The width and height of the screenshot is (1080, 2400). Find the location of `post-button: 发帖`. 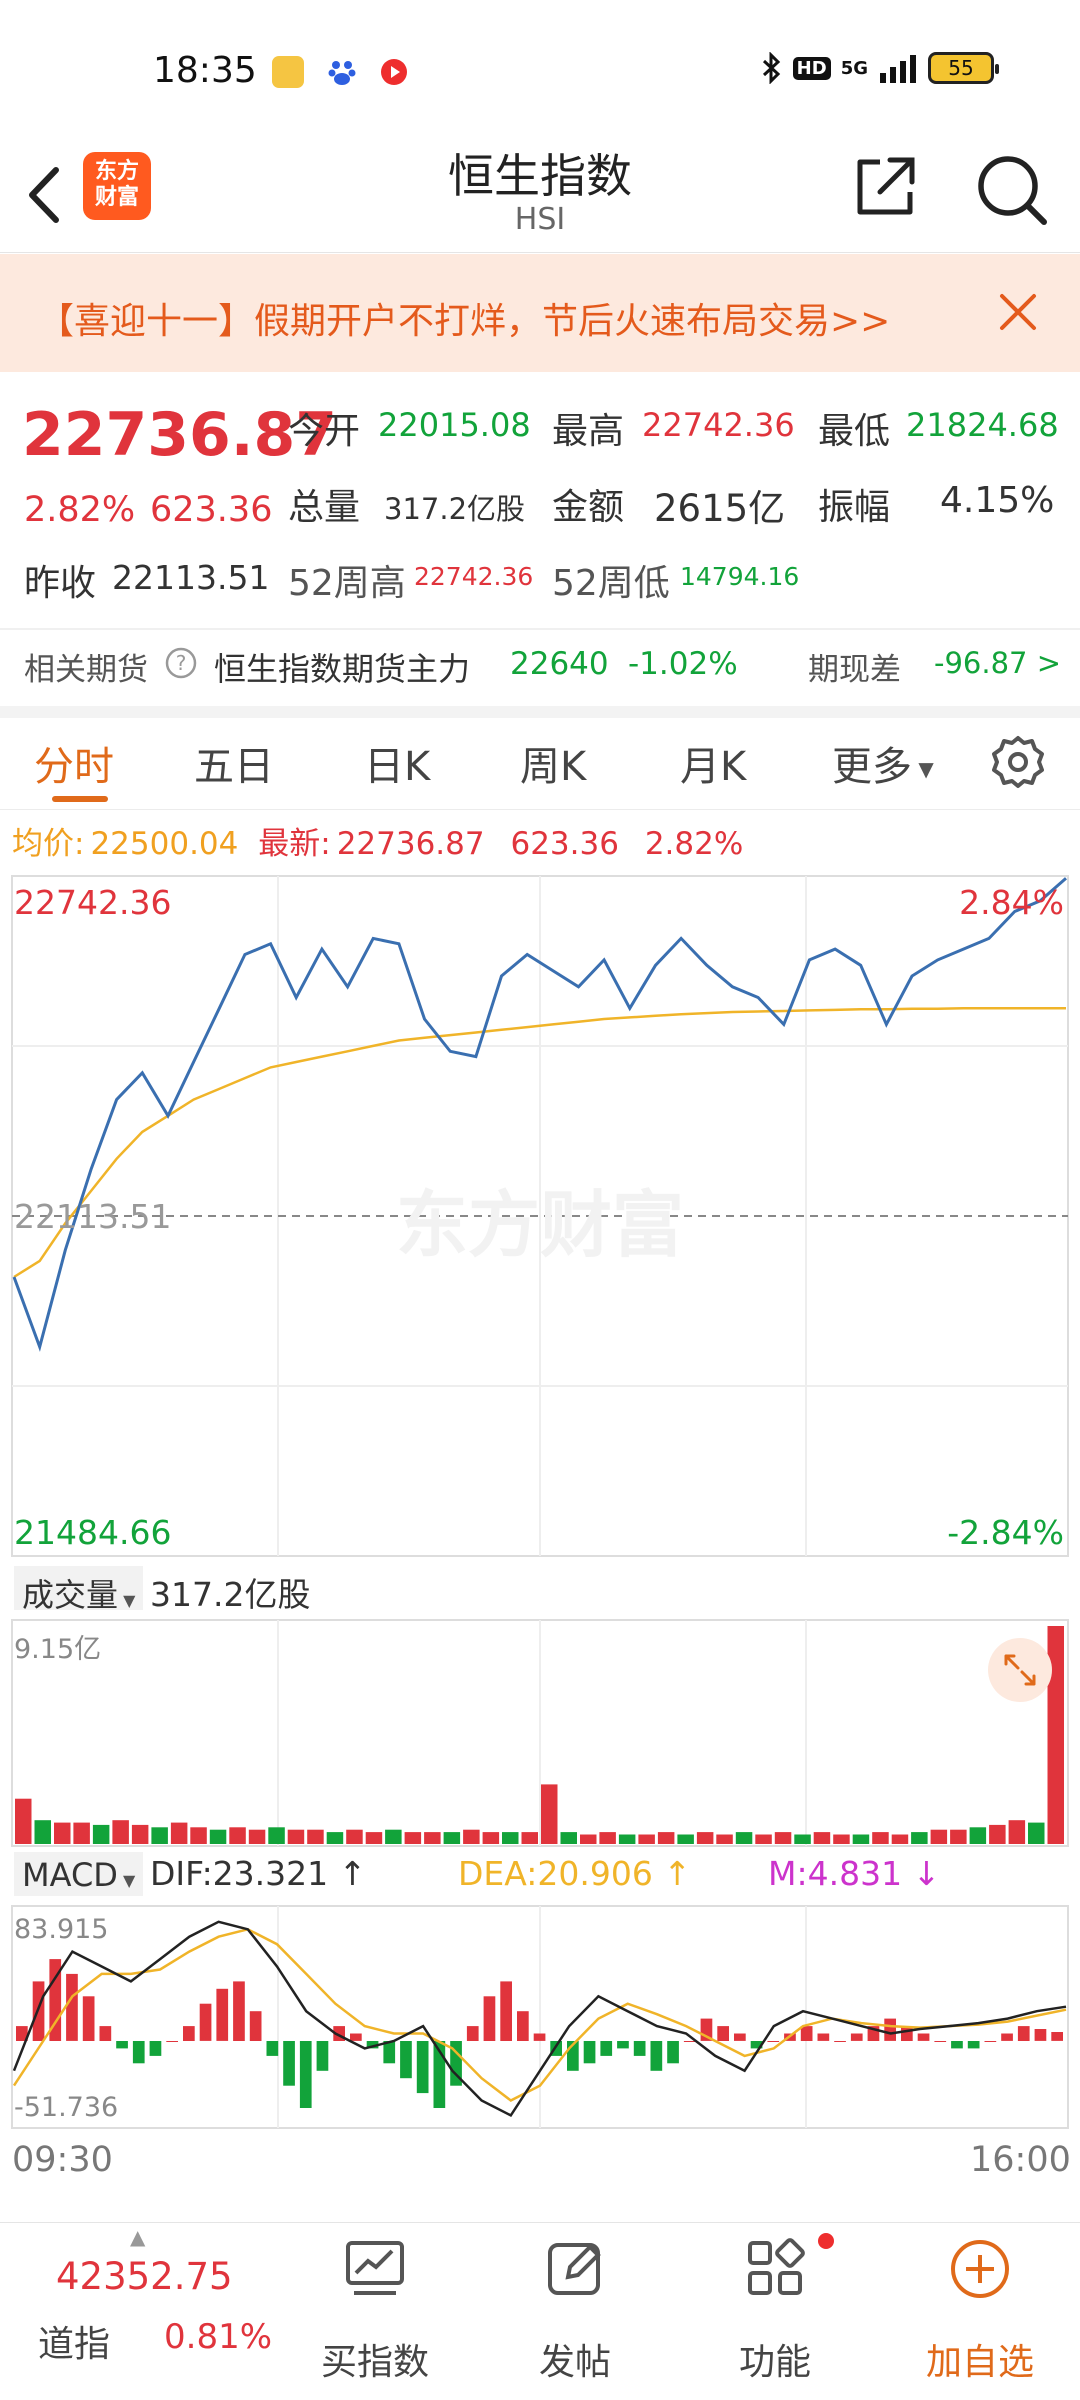

post-button: 发帖 is located at coordinates (575, 2311).